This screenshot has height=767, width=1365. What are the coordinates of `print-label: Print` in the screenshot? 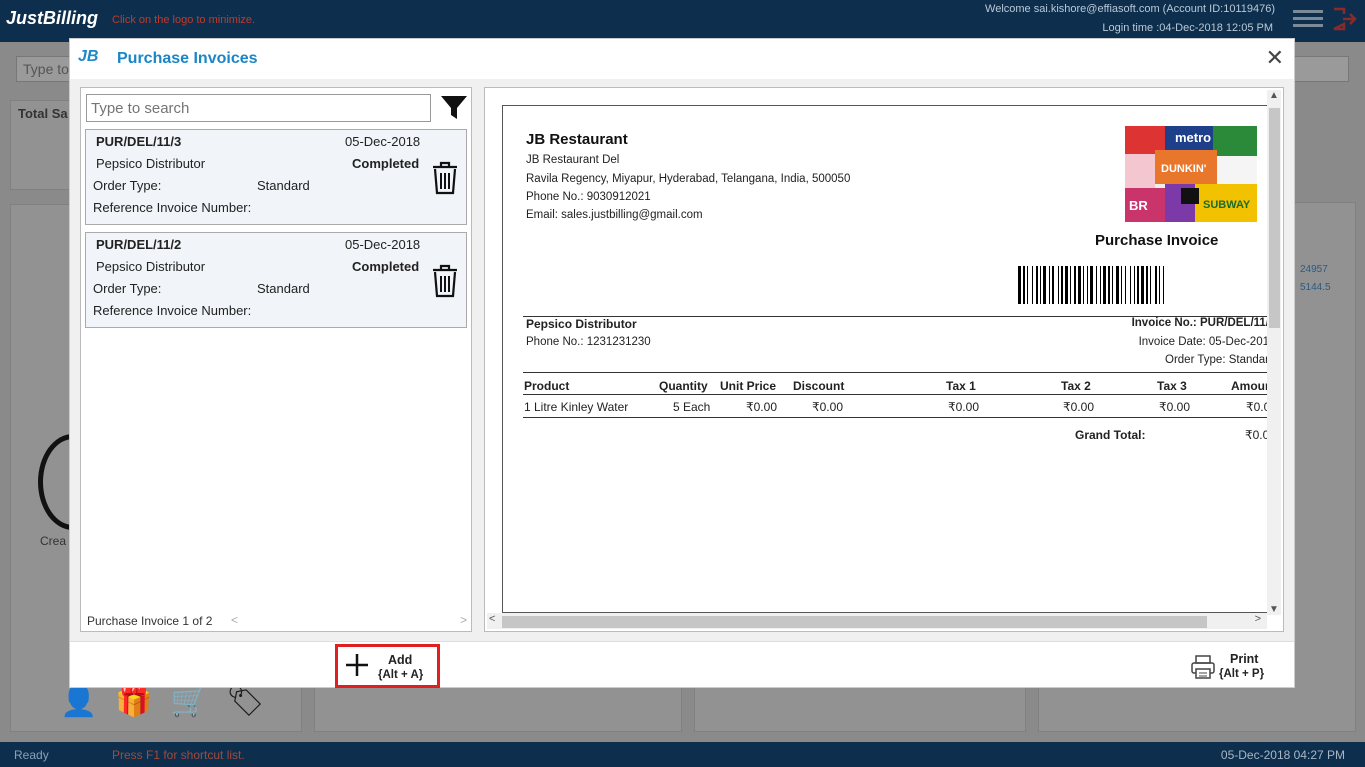 It's located at (1244, 659).